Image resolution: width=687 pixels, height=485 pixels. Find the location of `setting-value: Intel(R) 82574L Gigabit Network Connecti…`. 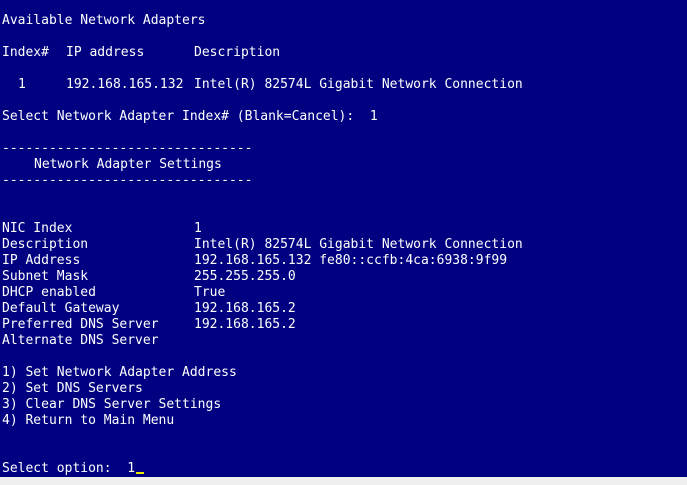

setting-value: Intel(R) 82574L Gigabit Network Connecti… is located at coordinates (358, 244).